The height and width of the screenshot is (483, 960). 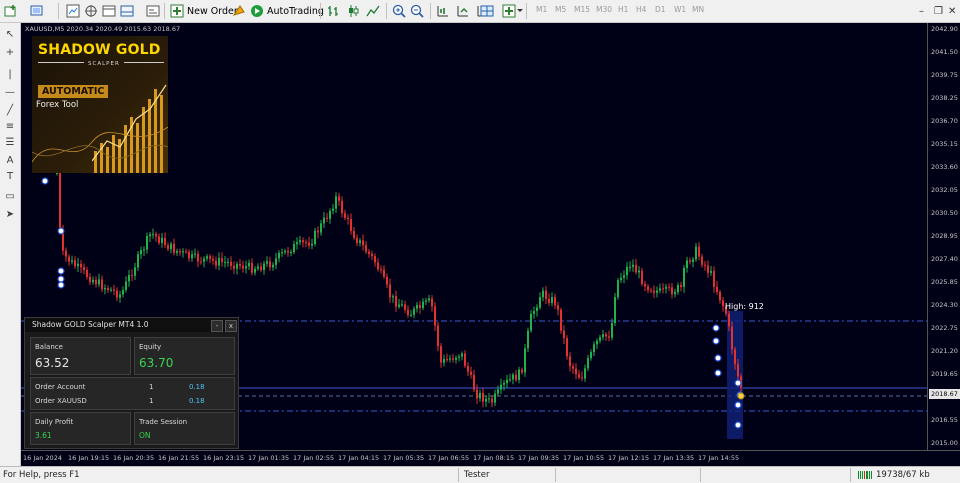 What do you see at coordinates (204, 11) in the screenshot?
I see `new-order-button: New Order` at bounding box center [204, 11].